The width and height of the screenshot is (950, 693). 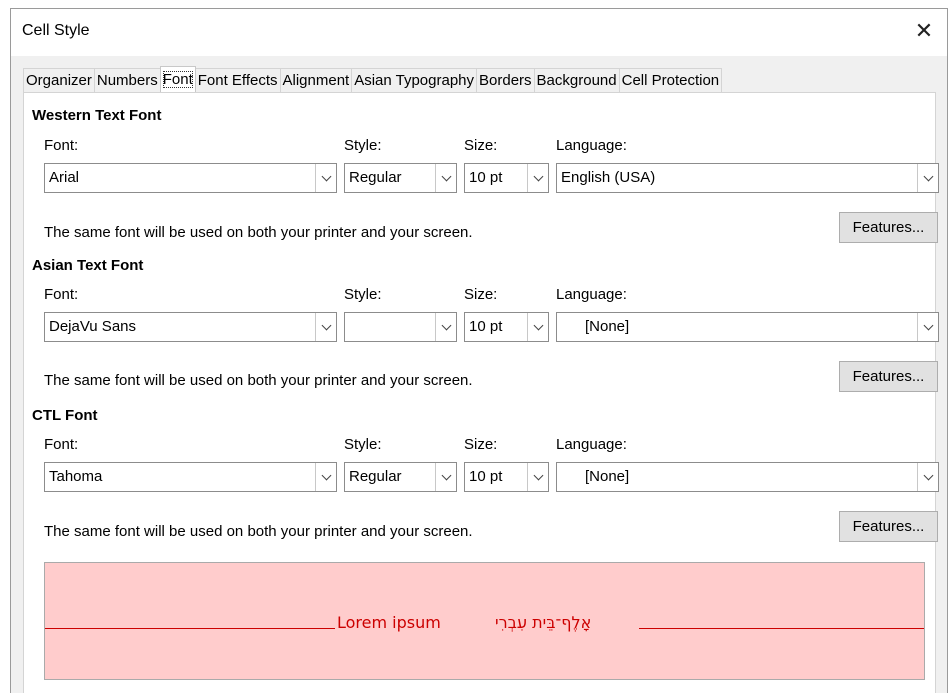 I want to click on asian-style-combo, so click(x=400, y=327).